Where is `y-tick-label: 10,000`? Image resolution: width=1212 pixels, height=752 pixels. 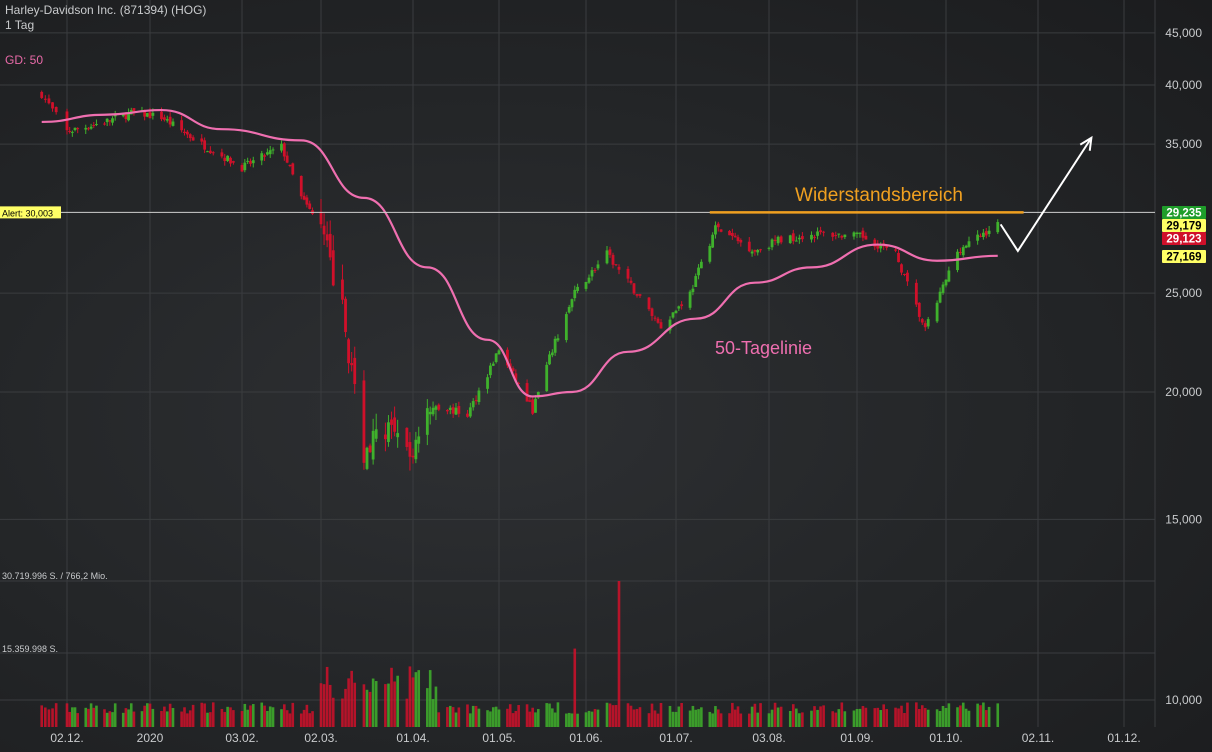
y-tick-label: 10,000 is located at coordinates (1183, 700).